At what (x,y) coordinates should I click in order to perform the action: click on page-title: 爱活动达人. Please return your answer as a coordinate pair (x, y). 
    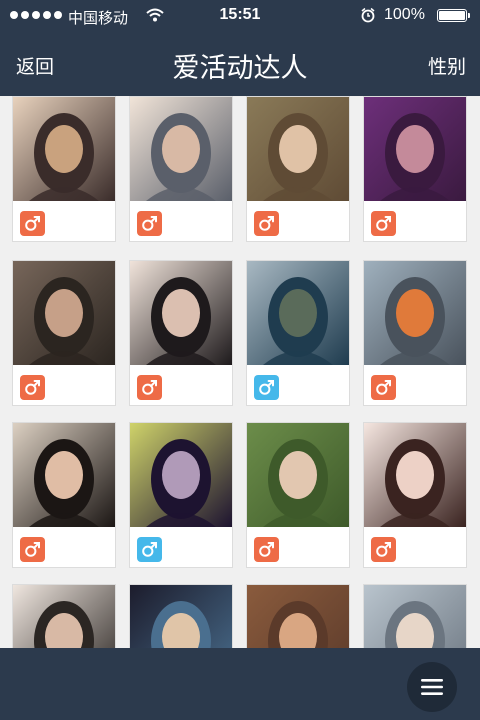
    Looking at the image, I should click on (240, 68).